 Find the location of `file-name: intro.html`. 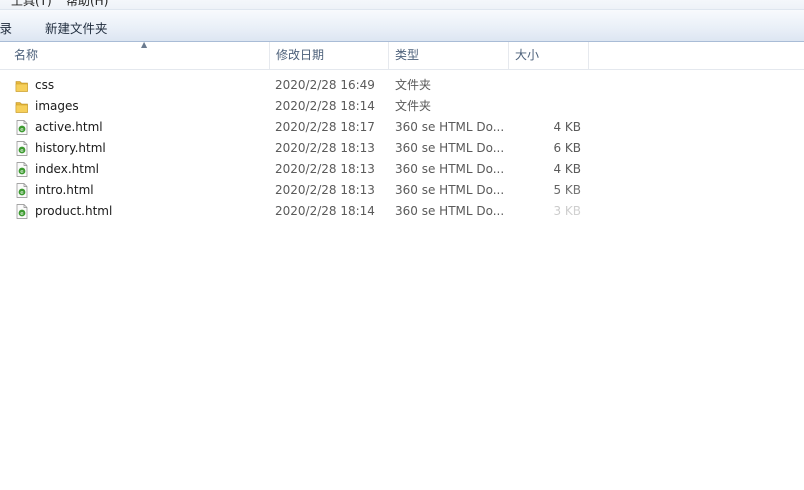

file-name: intro.html is located at coordinates (64, 190).